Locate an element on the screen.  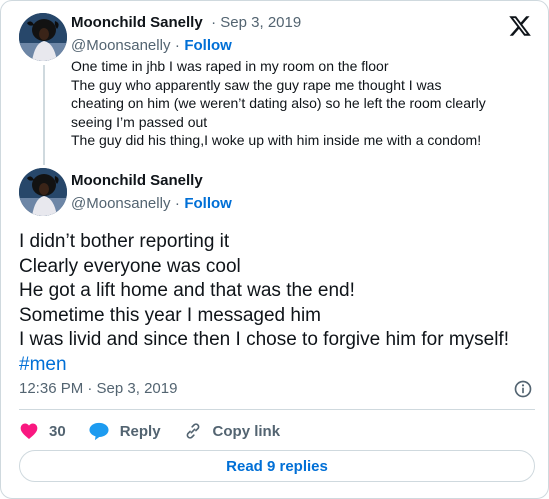
heart-icon is located at coordinates (29, 431).